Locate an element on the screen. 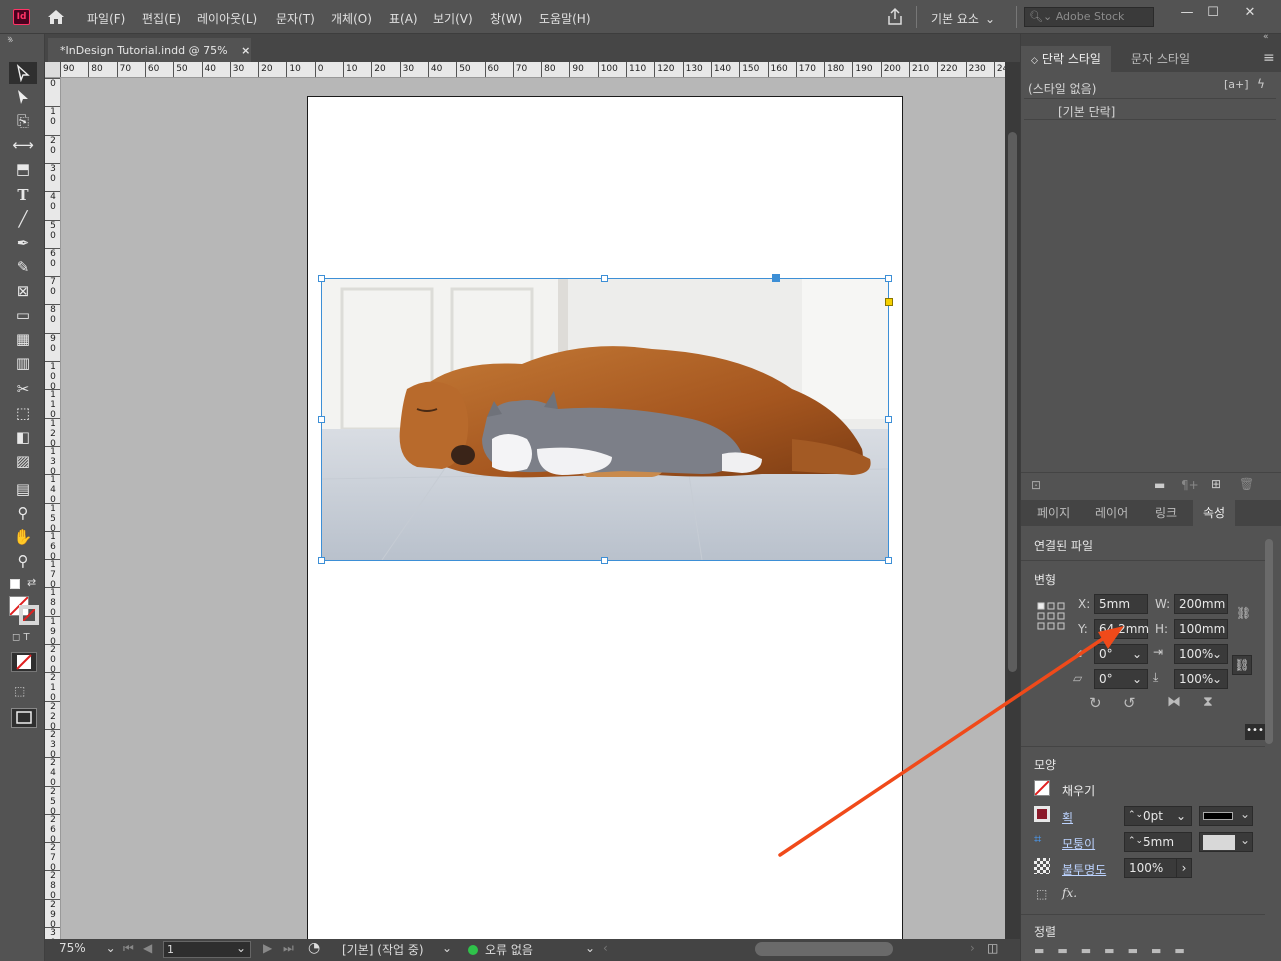 The image size is (1281, 961). effects-icon: fx. is located at coordinates (1069, 893).